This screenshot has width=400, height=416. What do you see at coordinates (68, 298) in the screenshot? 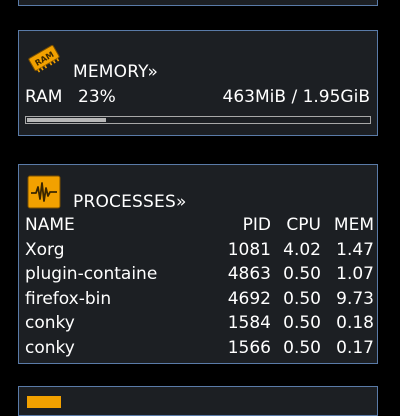
I see `process-name: firefox-bin` at bounding box center [68, 298].